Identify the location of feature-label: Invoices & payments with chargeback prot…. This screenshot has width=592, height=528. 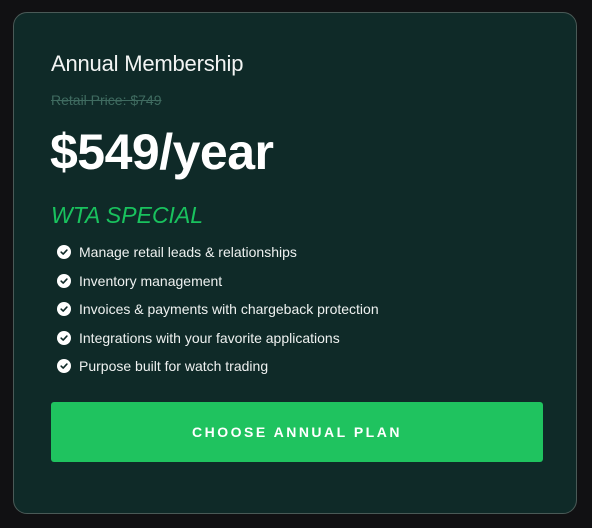
(229, 309).